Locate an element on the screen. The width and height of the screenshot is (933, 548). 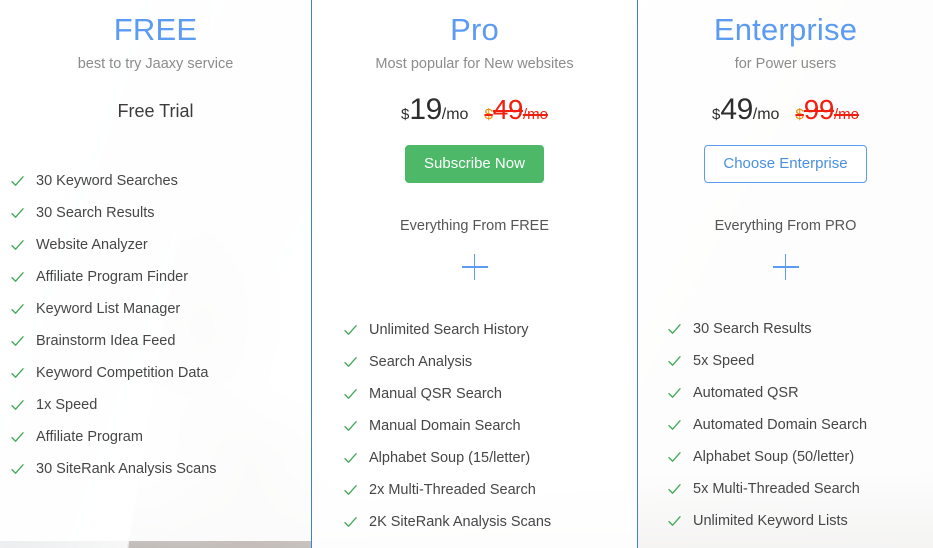
feature-item: 5x Speed is located at coordinates (800, 361).